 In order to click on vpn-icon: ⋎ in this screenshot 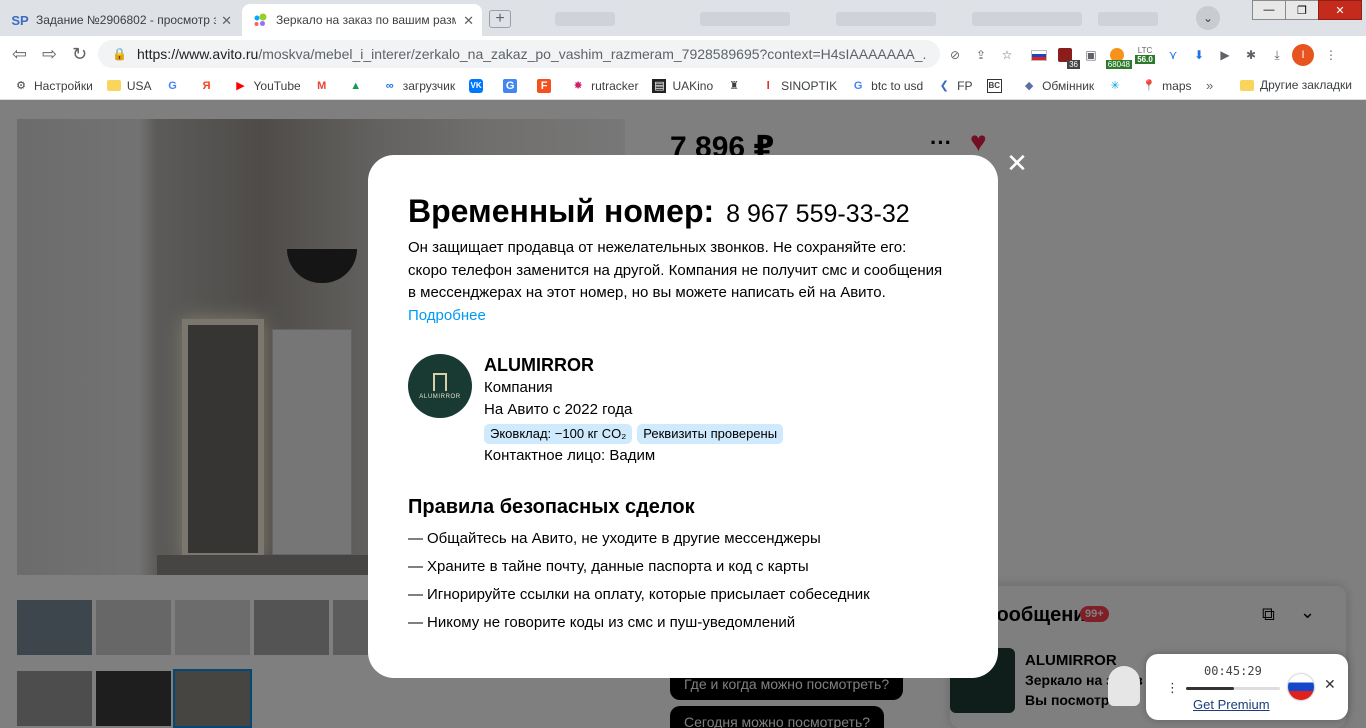, I will do `click(1173, 55)`.